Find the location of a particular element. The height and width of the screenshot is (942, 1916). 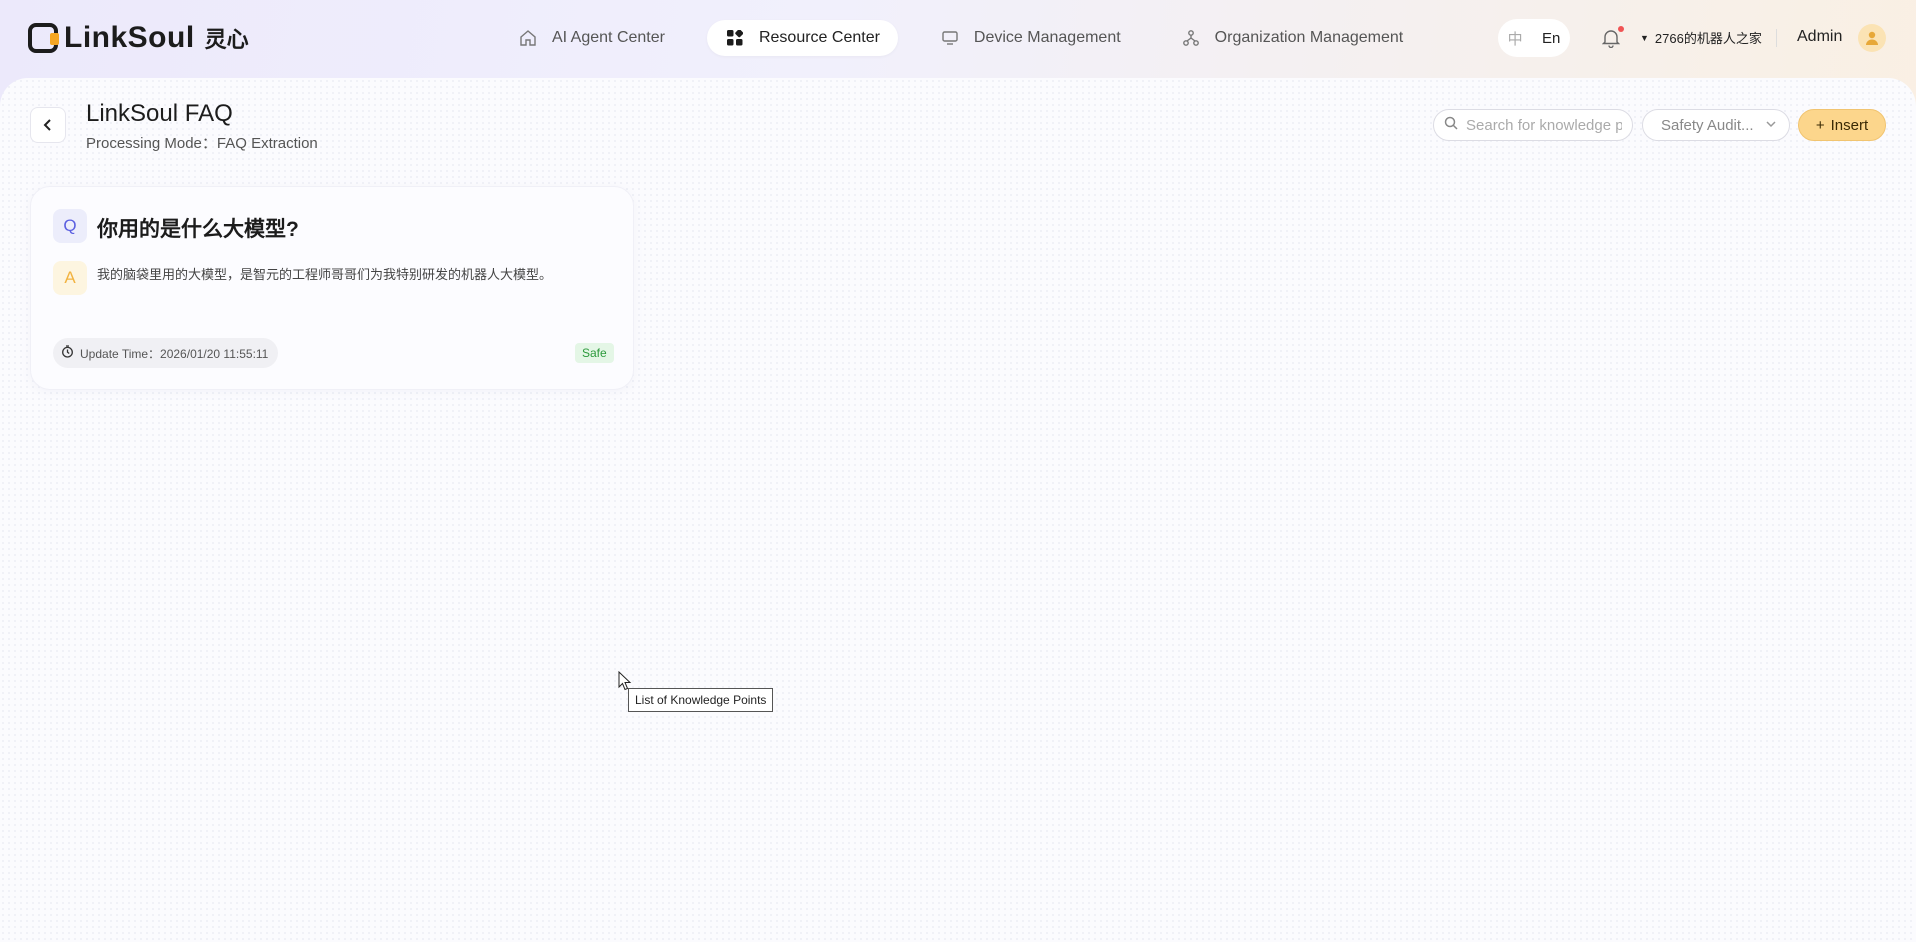

nav-ai-agent-center: AI Agent Center is located at coordinates (591, 38).